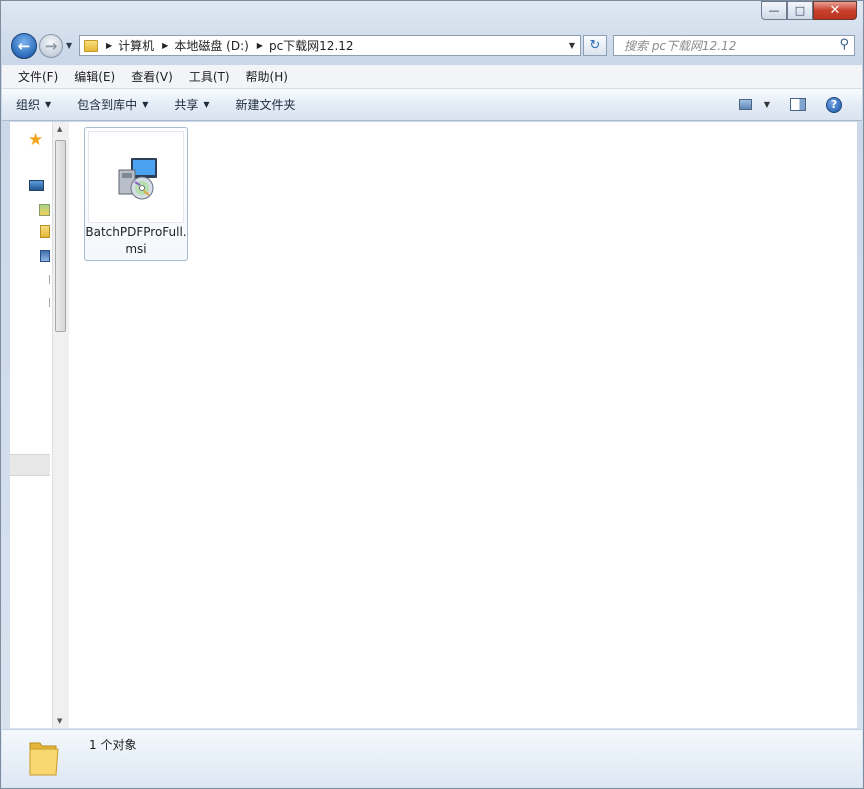 This screenshot has height=789, width=864. What do you see at coordinates (152, 76) in the screenshot?
I see `menu-view: 查看(V)` at bounding box center [152, 76].